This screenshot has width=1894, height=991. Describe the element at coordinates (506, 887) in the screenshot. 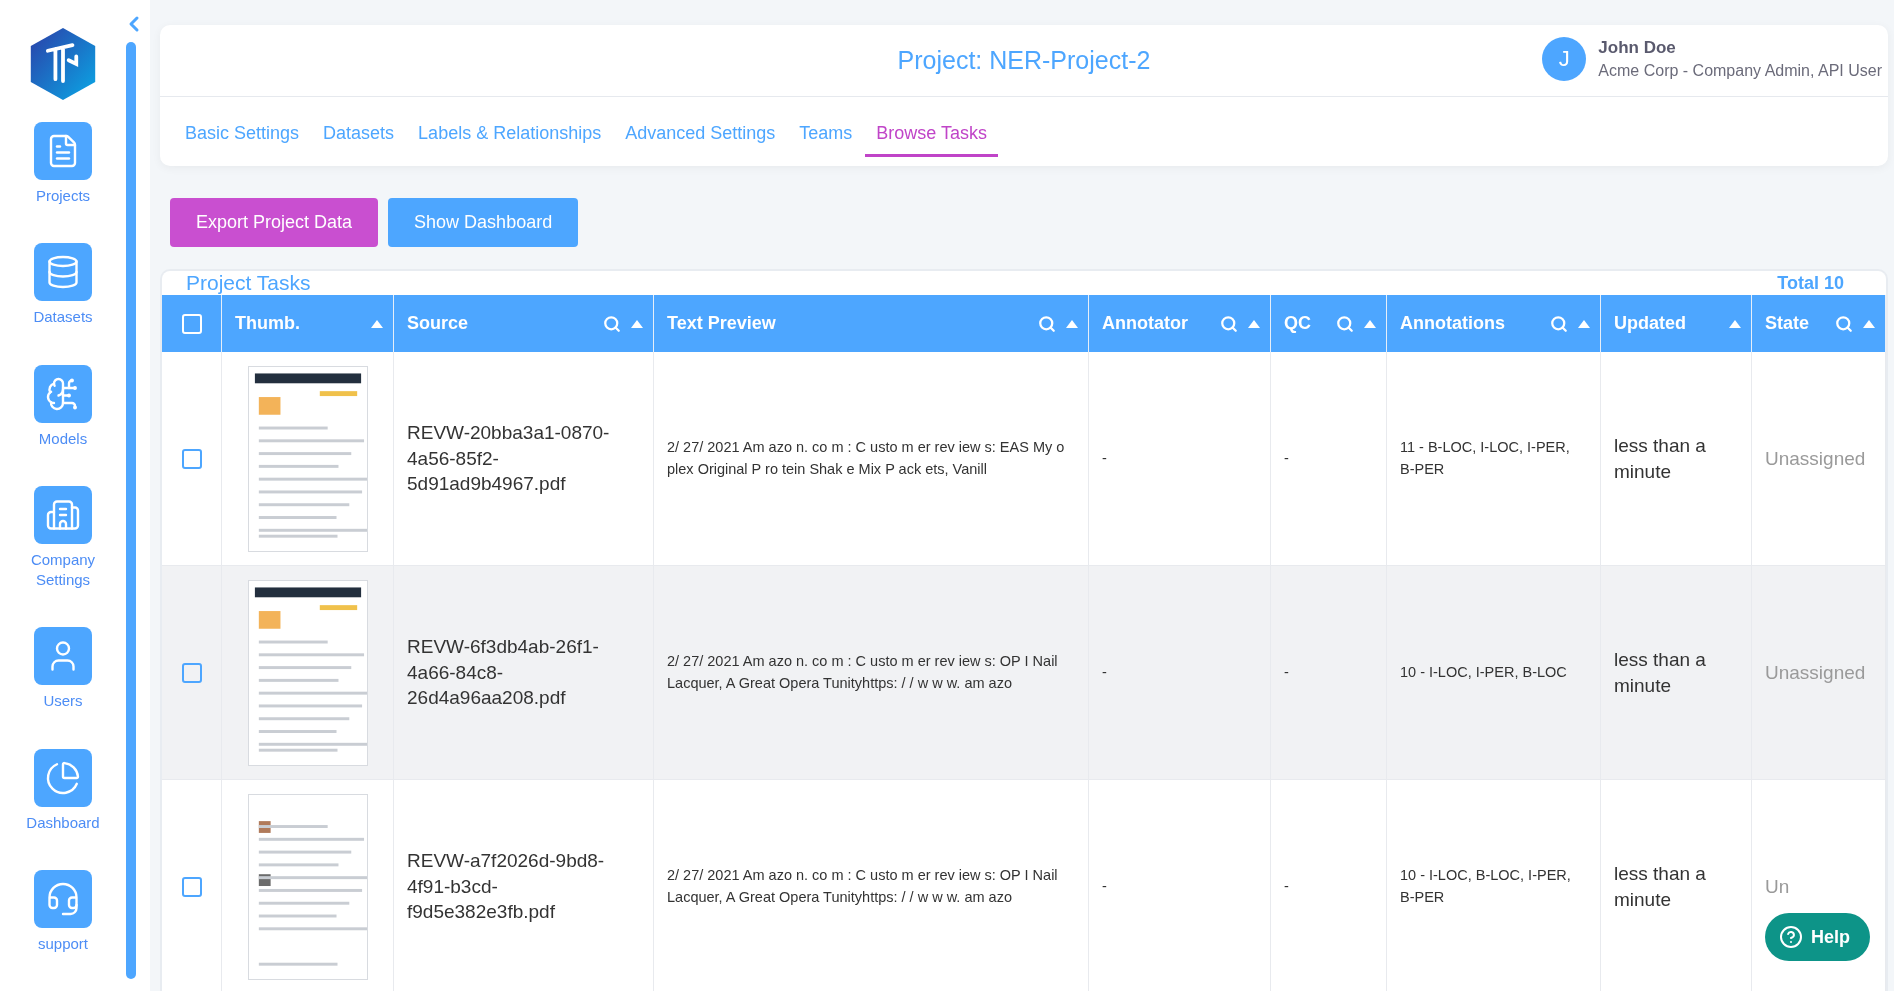

I see `source-text: REVW-a7f2026d-9bd8-4f91-b3cd-f9d5e382e3fb.pdf` at that location.